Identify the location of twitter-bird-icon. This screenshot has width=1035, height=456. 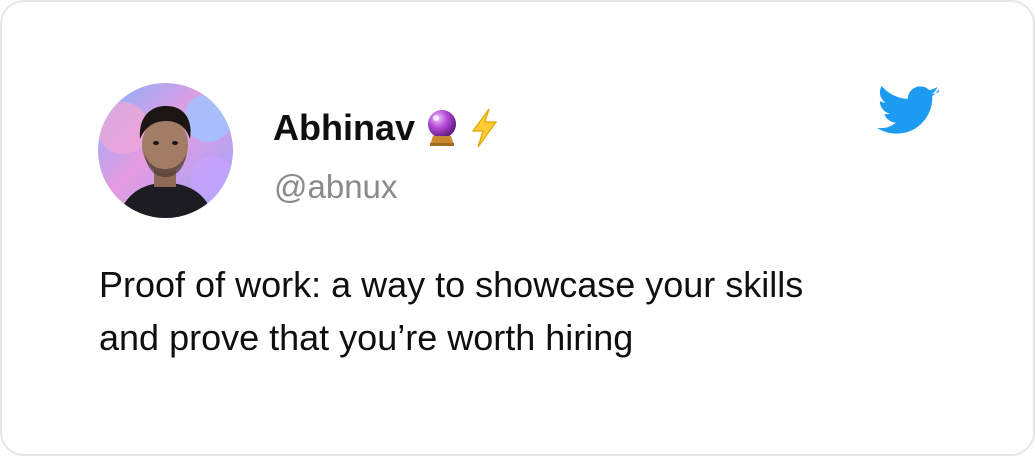
(908, 112).